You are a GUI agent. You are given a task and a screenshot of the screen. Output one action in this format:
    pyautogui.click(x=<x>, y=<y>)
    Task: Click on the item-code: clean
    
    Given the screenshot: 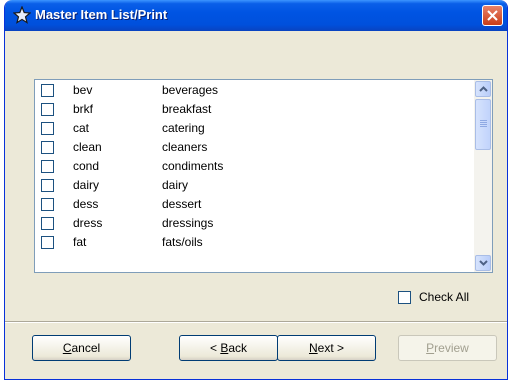 What is the action you would take?
    pyautogui.click(x=87, y=147)
    